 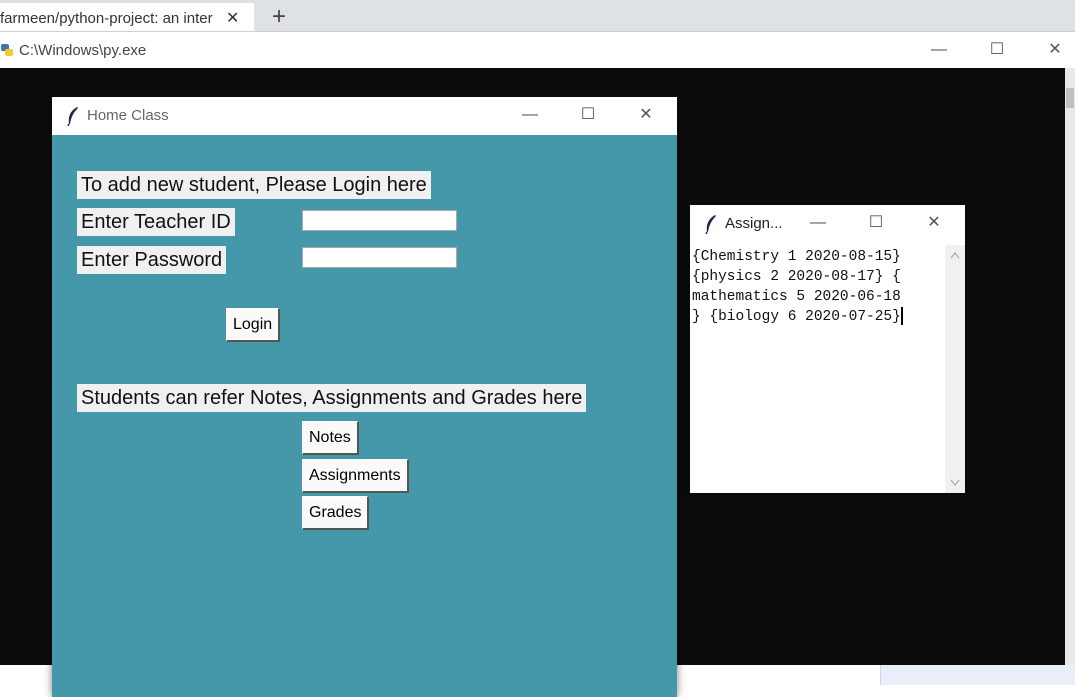 What do you see at coordinates (530, 115) in the screenshot?
I see `home-minimize-button: —` at bounding box center [530, 115].